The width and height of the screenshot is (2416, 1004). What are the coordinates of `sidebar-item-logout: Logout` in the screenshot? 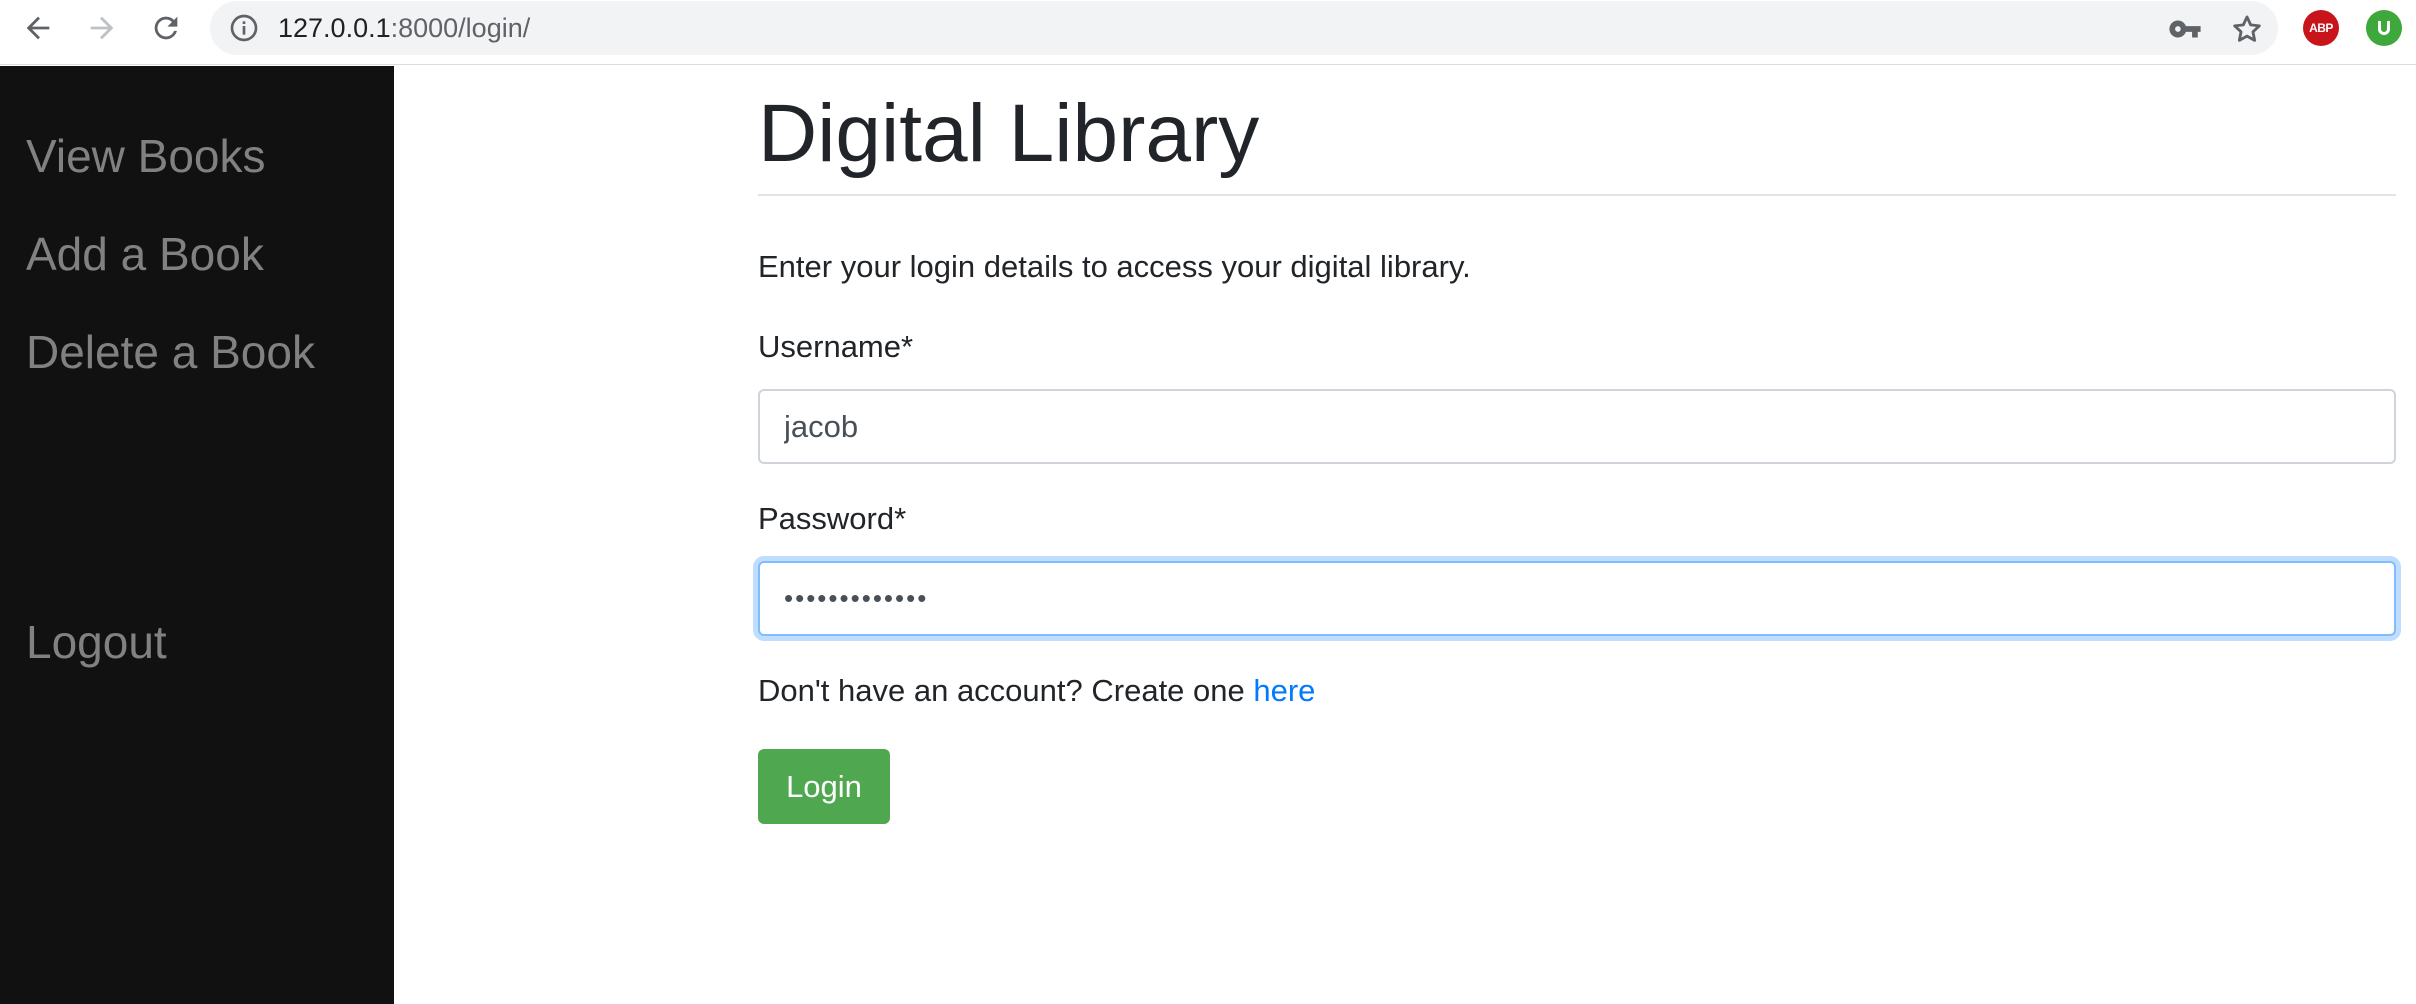 It's located at (96, 642).